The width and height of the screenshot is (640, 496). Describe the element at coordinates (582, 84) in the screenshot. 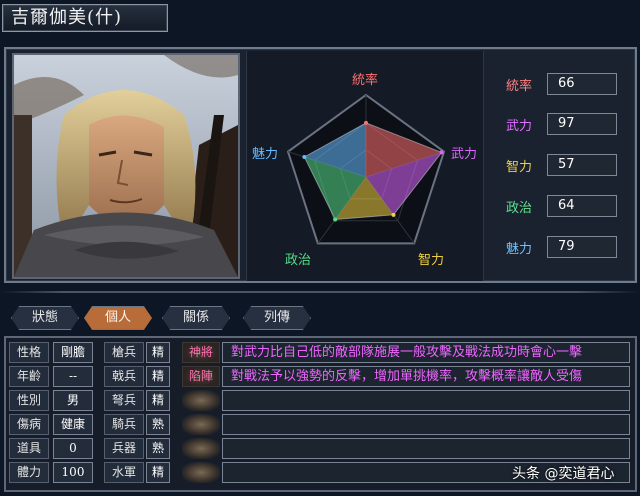

I see `stat-value: 66` at that location.